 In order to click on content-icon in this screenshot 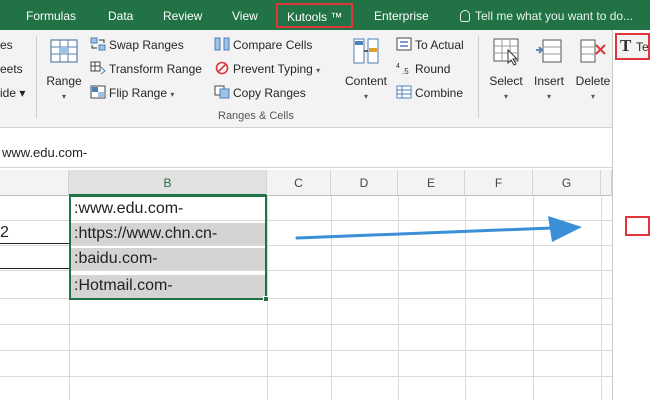, I will do `click(366, 51)`.